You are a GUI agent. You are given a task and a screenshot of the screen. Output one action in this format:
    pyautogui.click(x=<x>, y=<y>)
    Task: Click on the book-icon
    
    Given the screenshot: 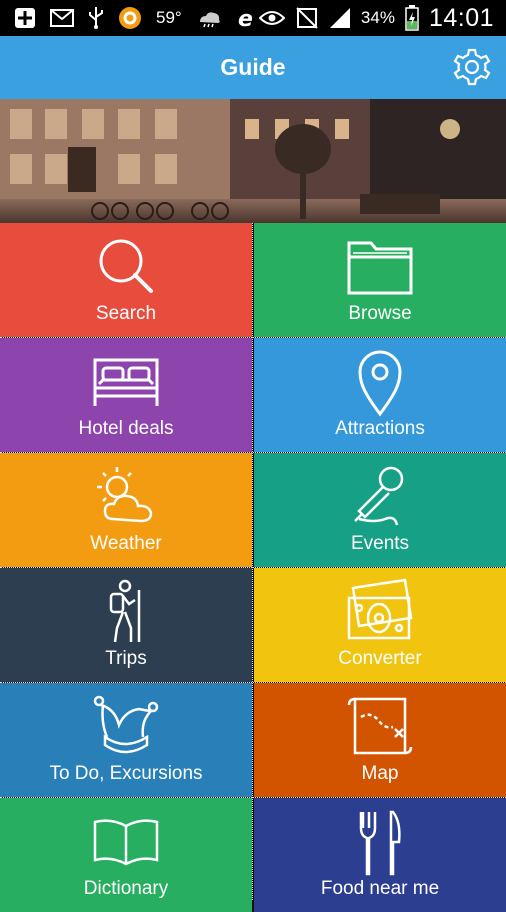 What is the action you would take?
    pyautogui.click(x=126, y=842)
    